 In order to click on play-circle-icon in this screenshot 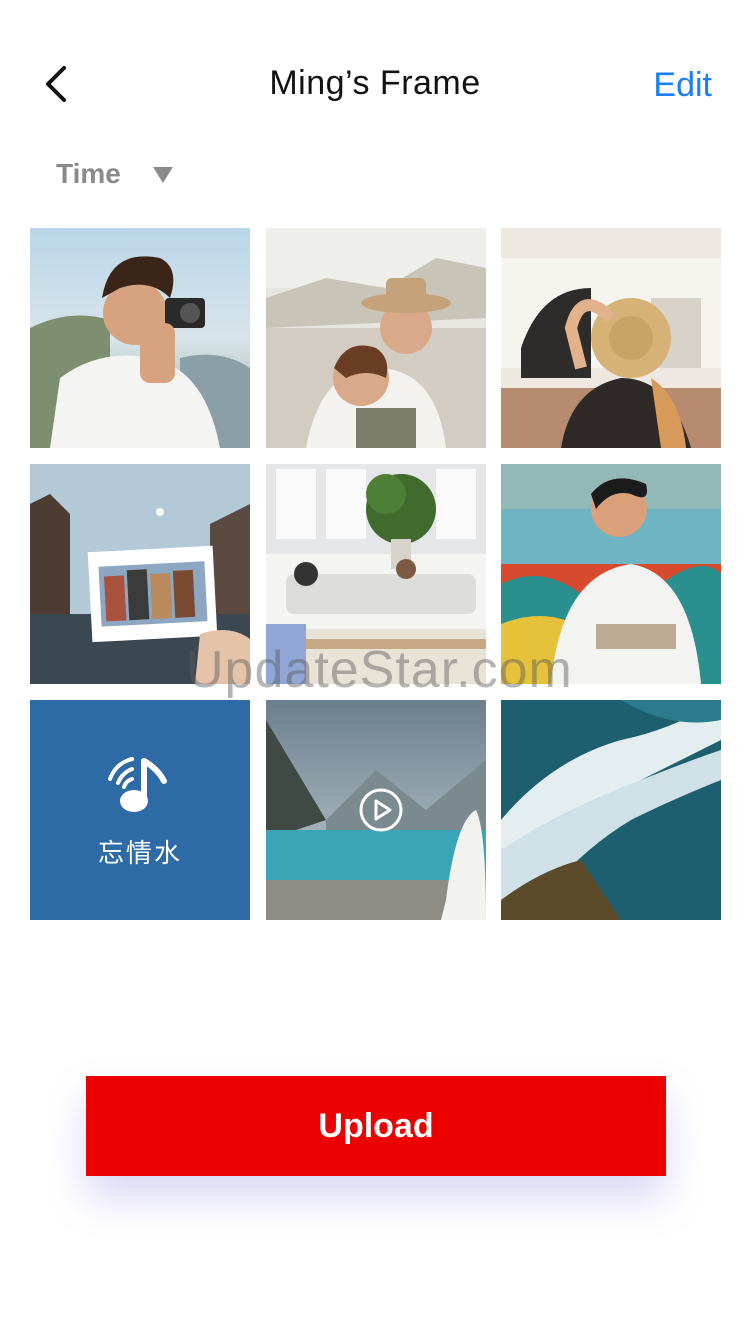, I will do `click(381, 810)`.